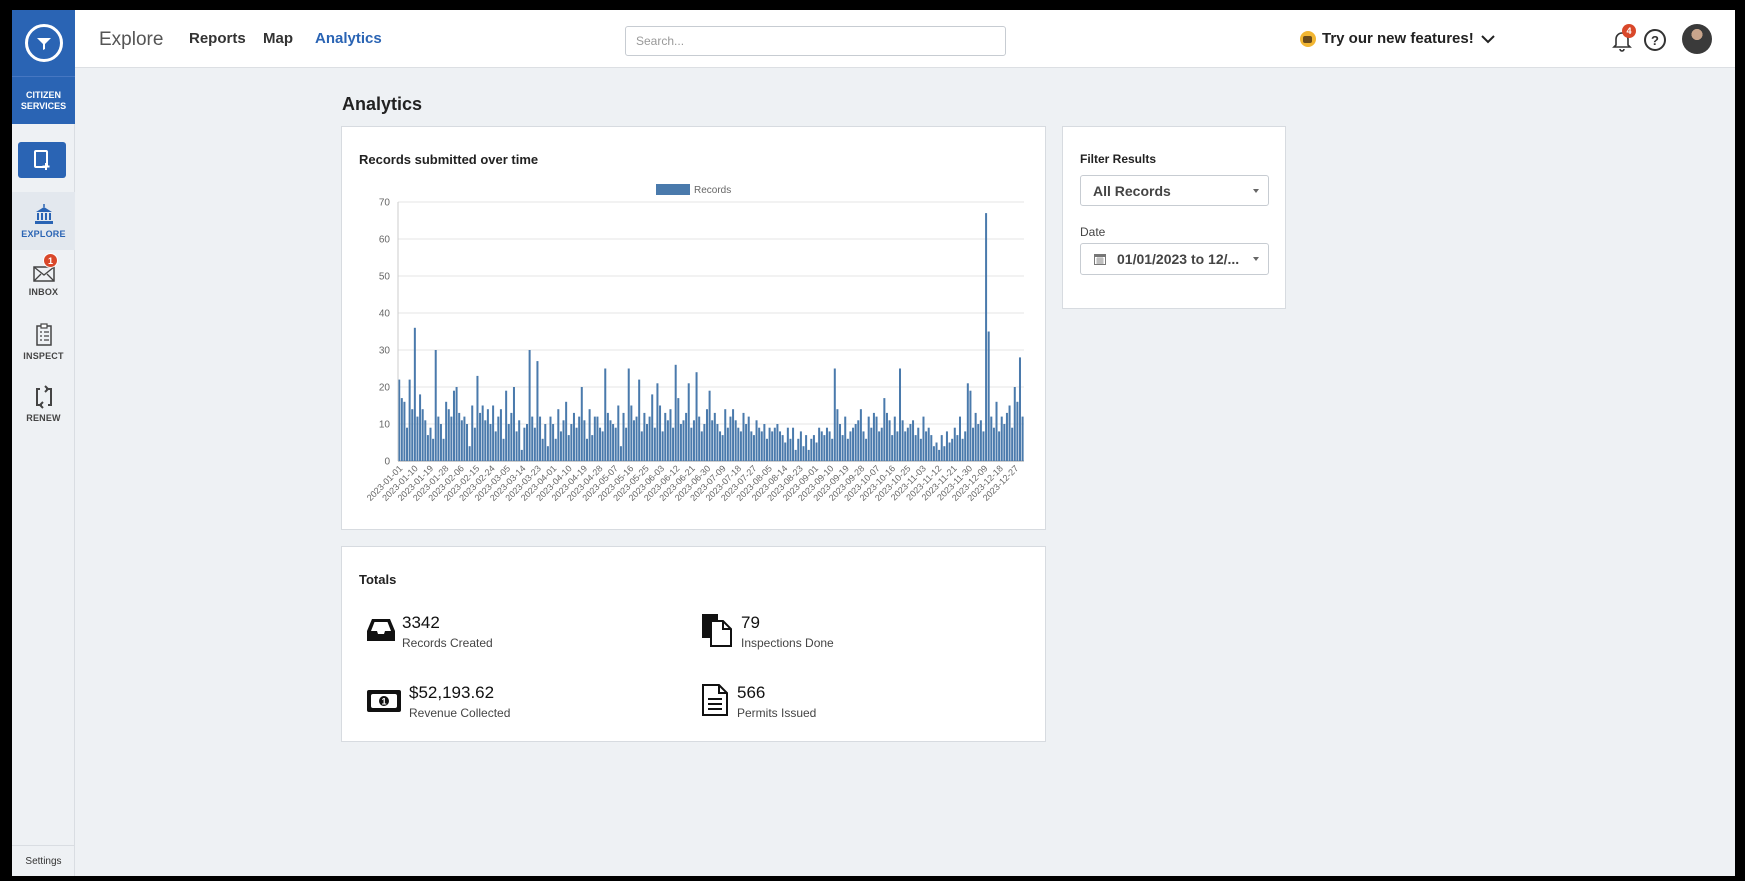 The image size is (1745, 881). What do you see at coordinates (1697, 39) in the screenshot?
I see `avatar` at bounding box center [1697, 39].